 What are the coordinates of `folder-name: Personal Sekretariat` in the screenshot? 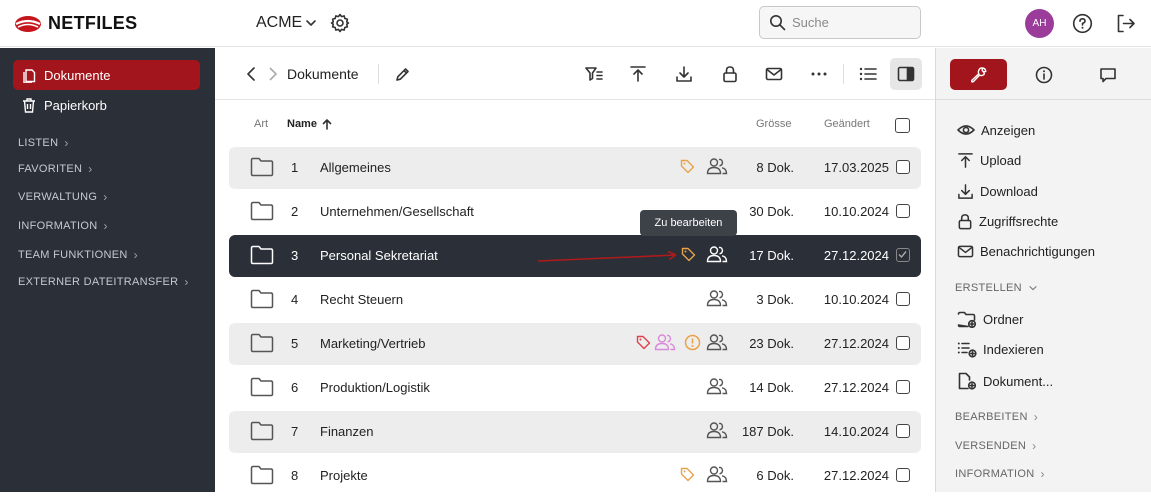 It's located at (379, 255).